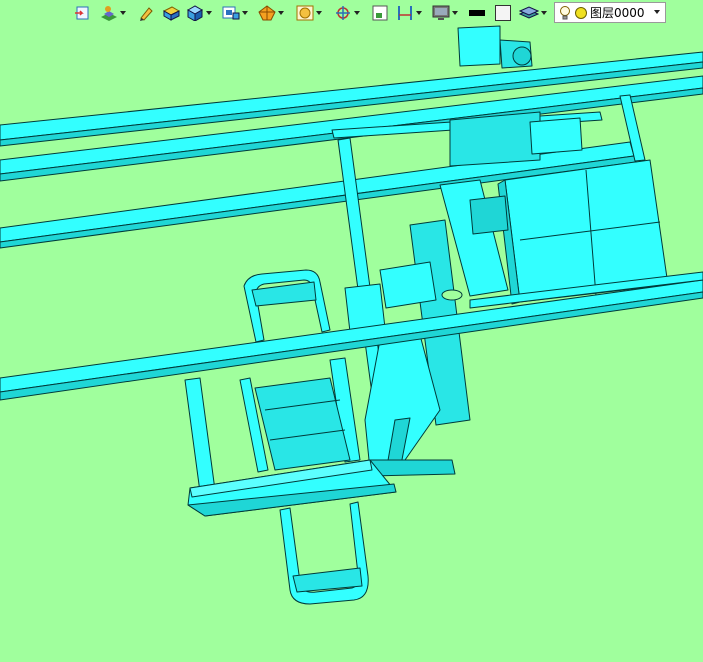 This screenshot has height=662, width=703. I want to click on handle-frame-upper, so click(287, 306).